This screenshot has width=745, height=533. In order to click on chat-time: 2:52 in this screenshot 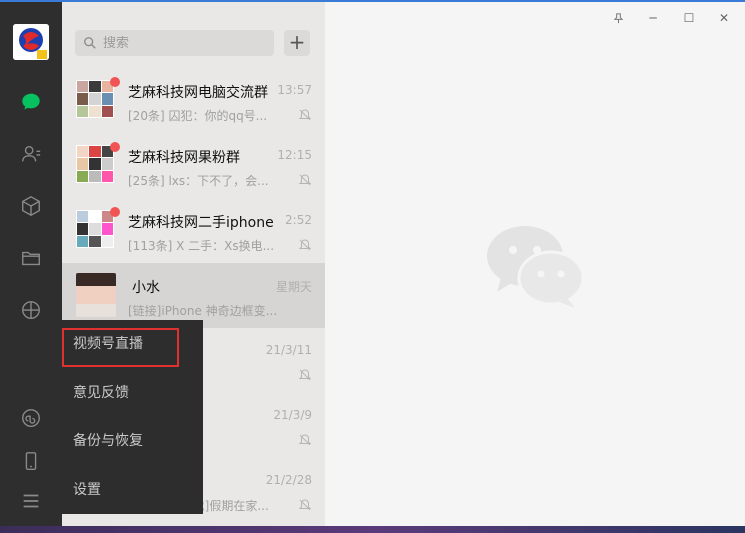, I will do `click(298, 220)`.